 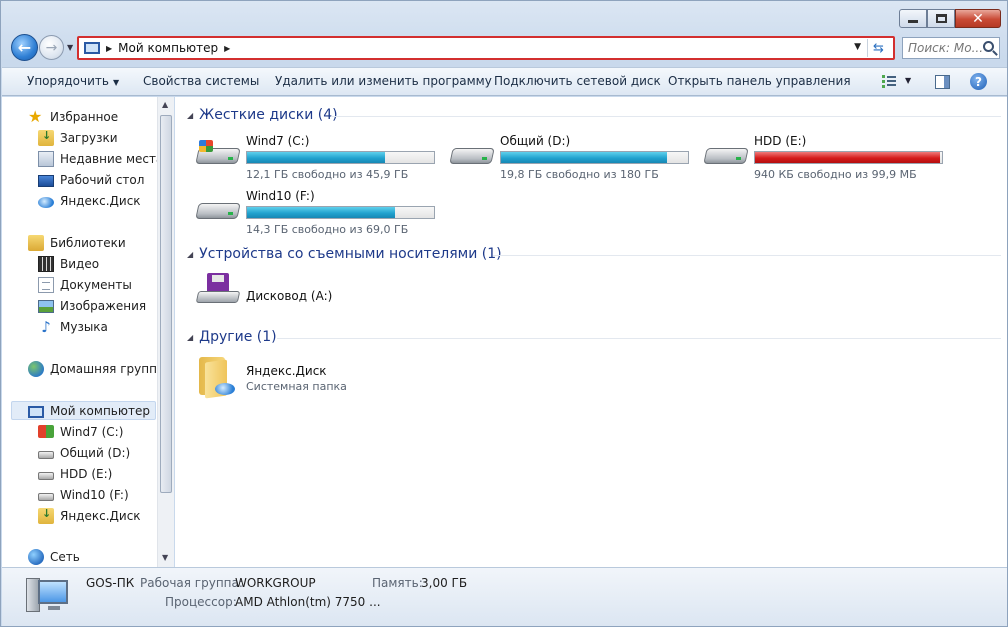 I want to click on yandex-disk-tile: Яндекс.Диск Системная папка, so click(x=285, y=378).